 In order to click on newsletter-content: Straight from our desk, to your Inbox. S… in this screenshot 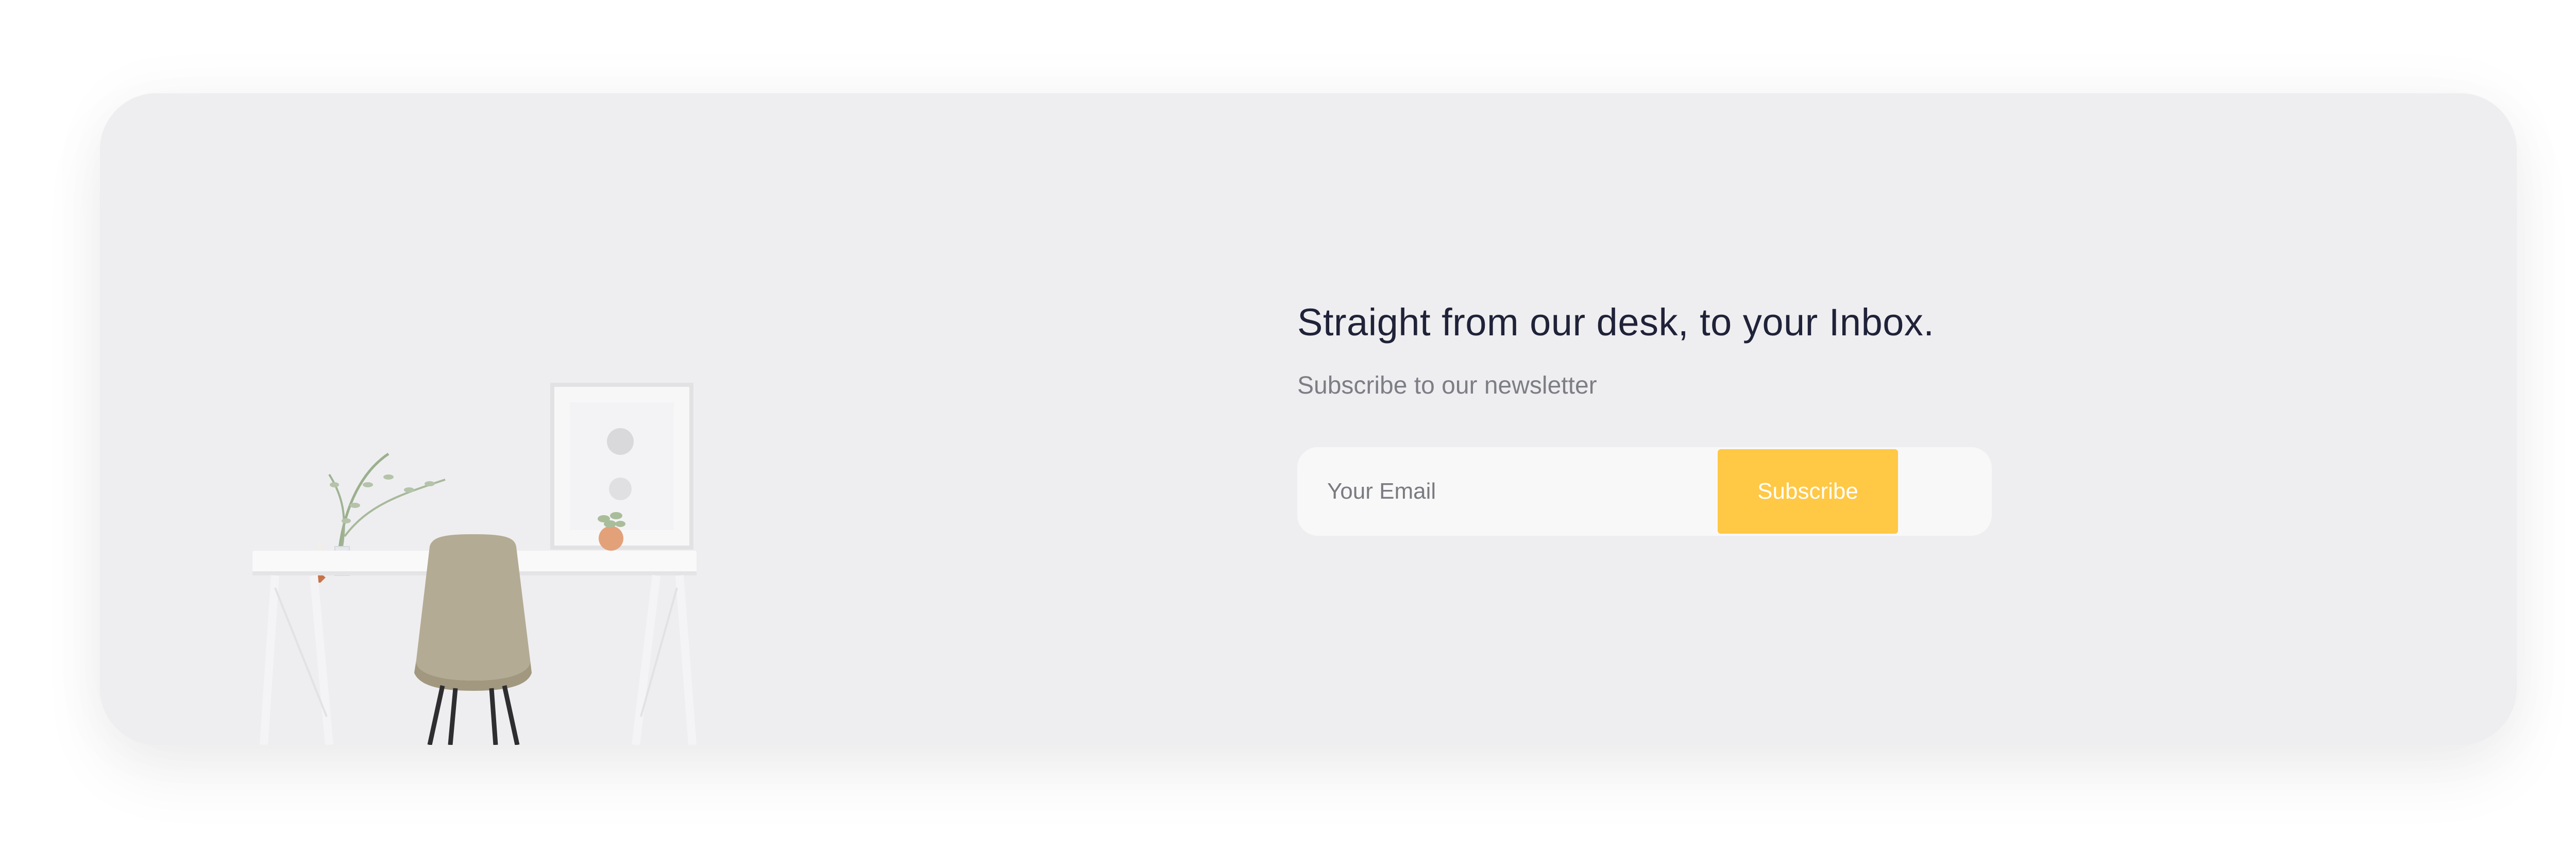, I will do `click(1761, 417)`.